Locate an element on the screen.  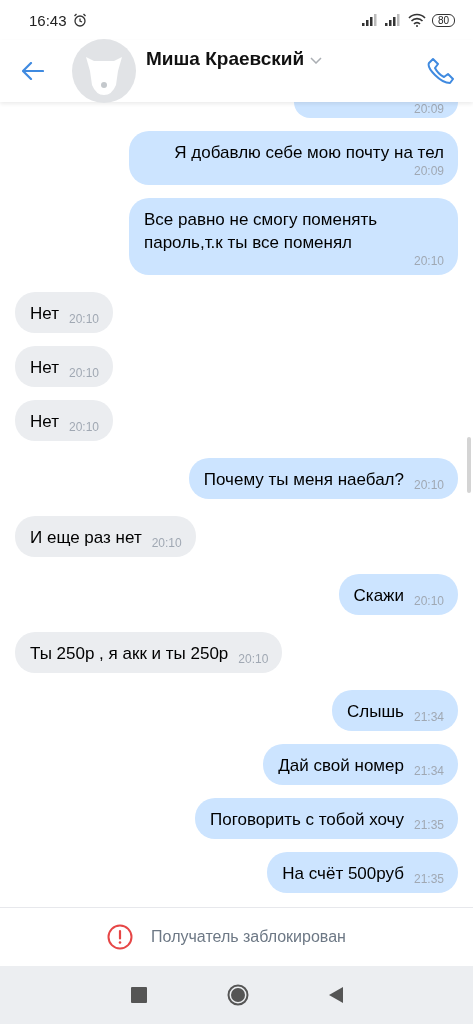
status-time: 16:43 is located at coordinates (48, 20).